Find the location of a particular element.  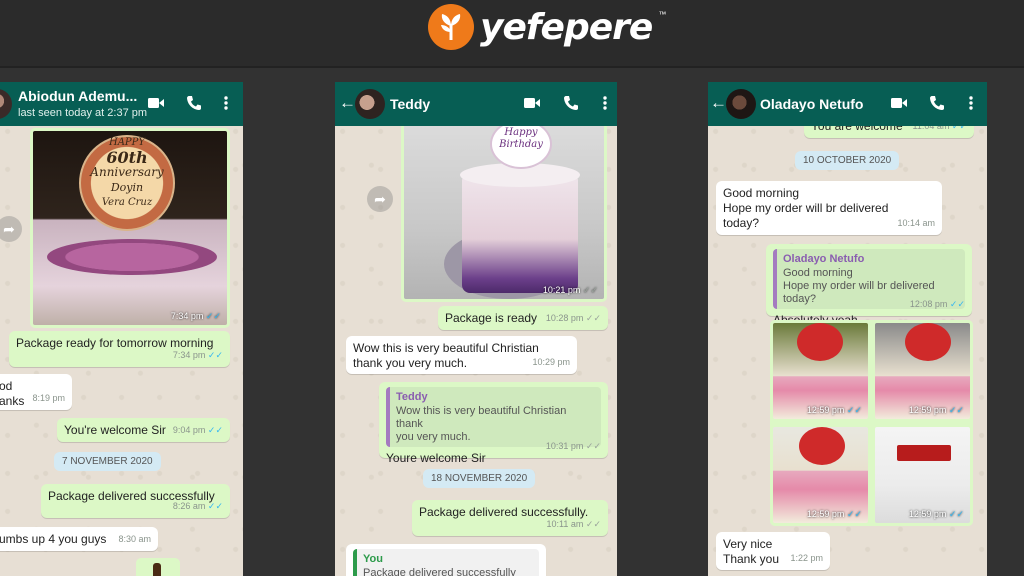

message-time: 10:29 pm is located at coordinates (551, 362).